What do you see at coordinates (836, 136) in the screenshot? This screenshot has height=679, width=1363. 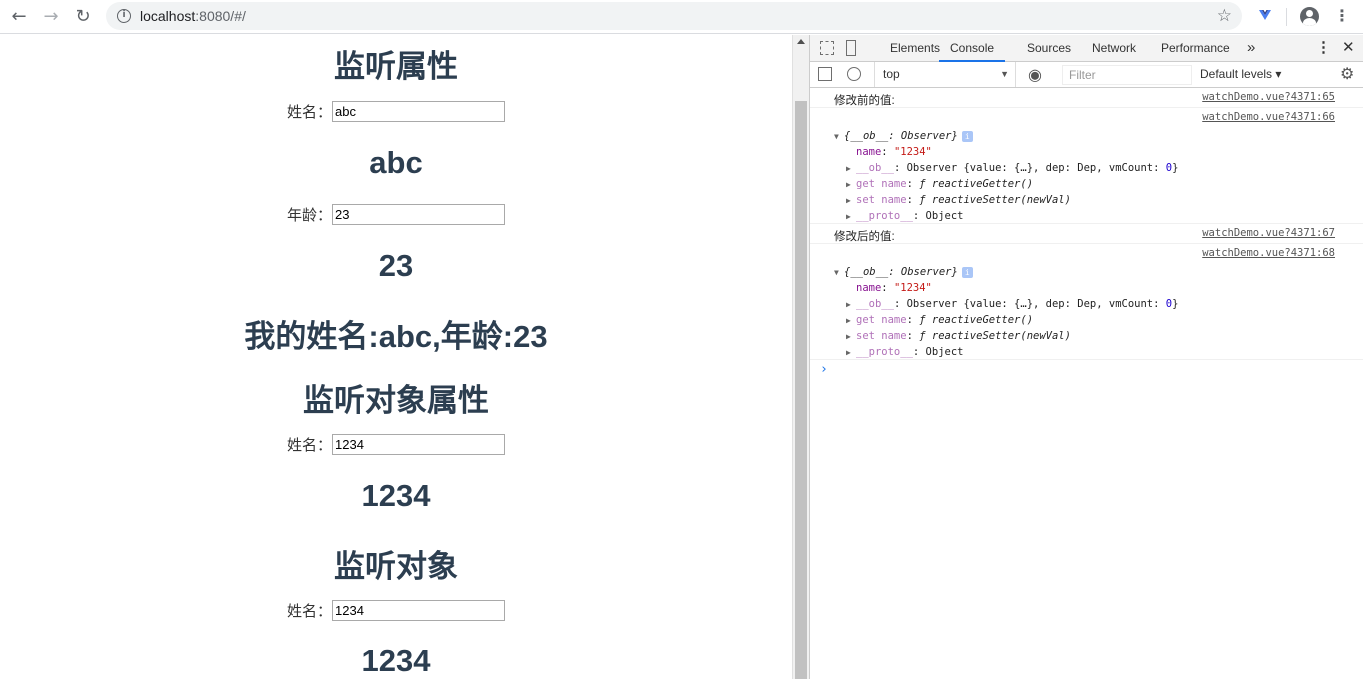 I see `expanded-triangle-icon: ▼` at bounding box center [836, 136].